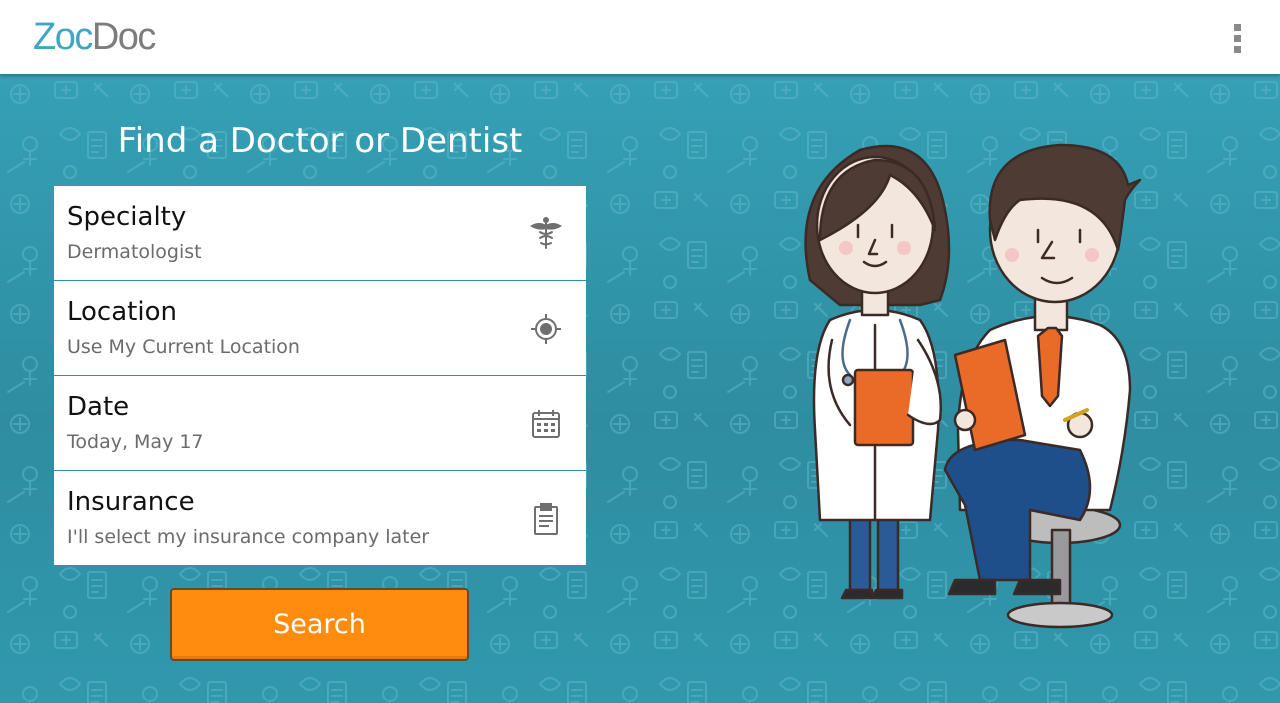 Image resolution: width=1280 pixels, height=703 pixels. Describe the element at coordinates (63, 37) in the screenshot. I see `logo-zoc-text: Zoc` at that location.